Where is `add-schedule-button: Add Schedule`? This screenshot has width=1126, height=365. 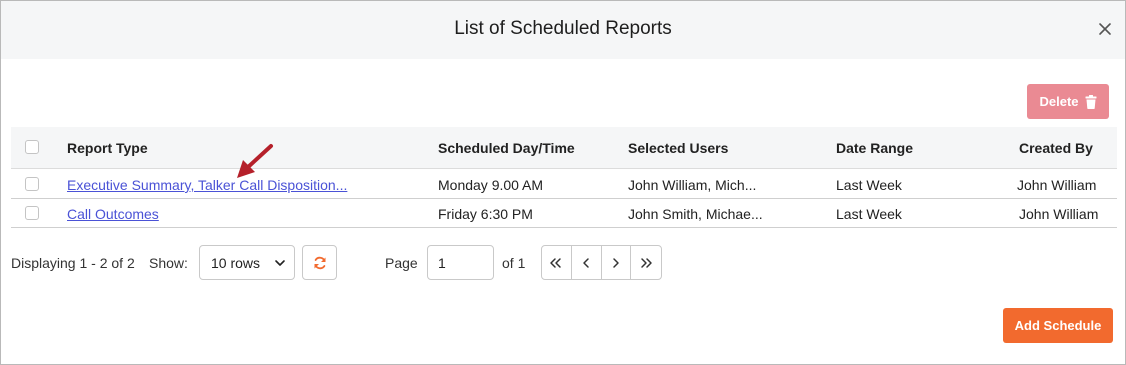 add-schedule-button: Add Schedule is located at coordinates (1058, 325).